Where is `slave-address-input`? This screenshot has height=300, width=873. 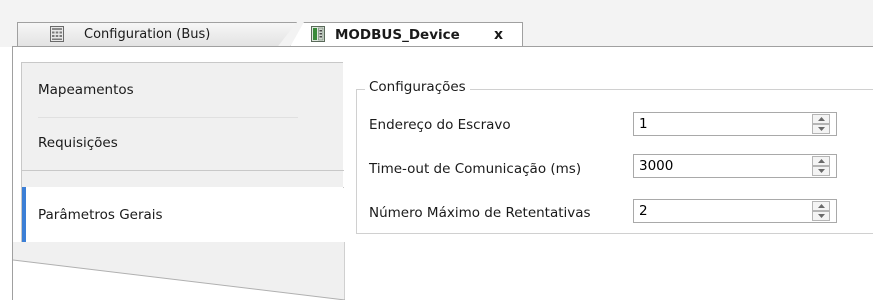 slave-address-input is located at coordinates (724, 124).